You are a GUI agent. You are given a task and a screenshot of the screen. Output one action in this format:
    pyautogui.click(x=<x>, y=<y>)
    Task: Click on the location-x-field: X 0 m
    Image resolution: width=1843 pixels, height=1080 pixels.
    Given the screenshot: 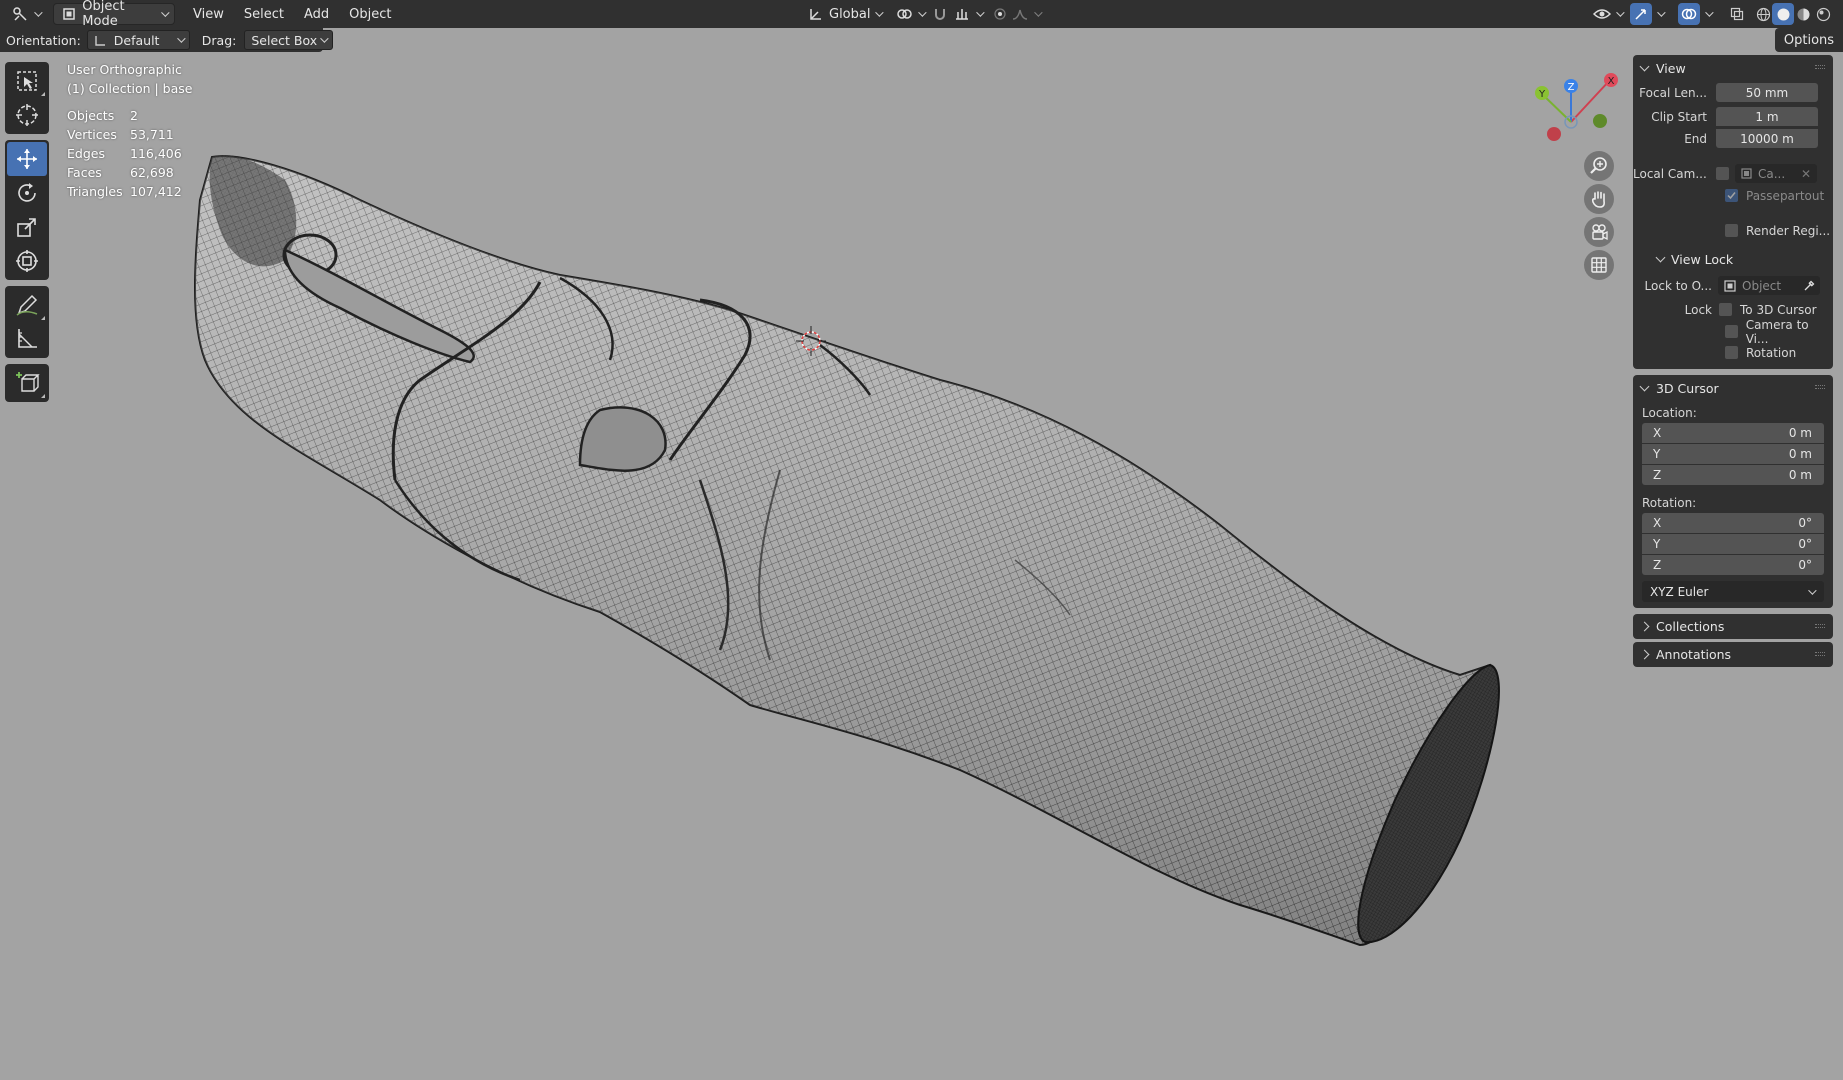 What is the action you would take?
    pyautogui.click(x=1733, y=433)
    